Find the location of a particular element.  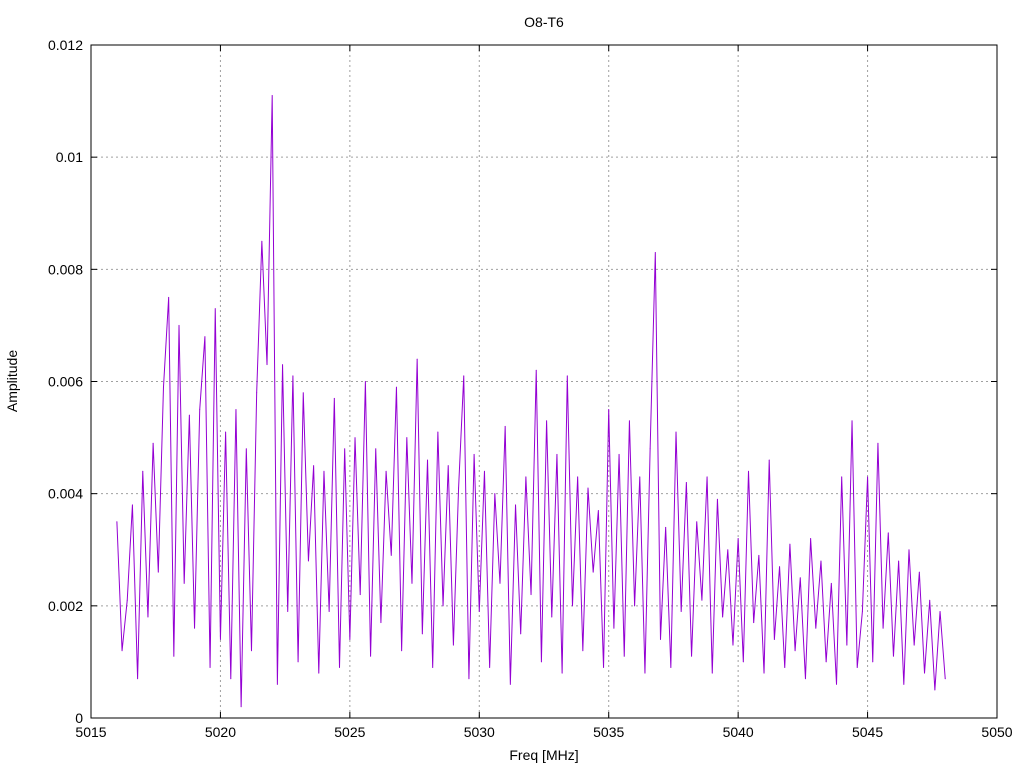

x-tick-label: 5030 is located at coordinates (479, 732).